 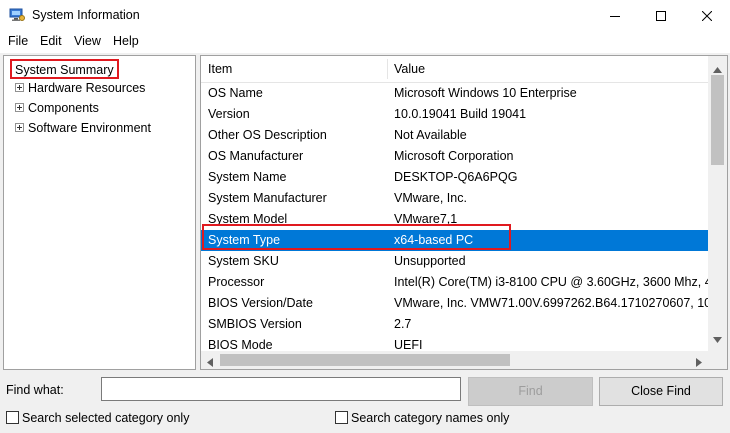 I want to click on column-divider, so click(x=387, y=69).